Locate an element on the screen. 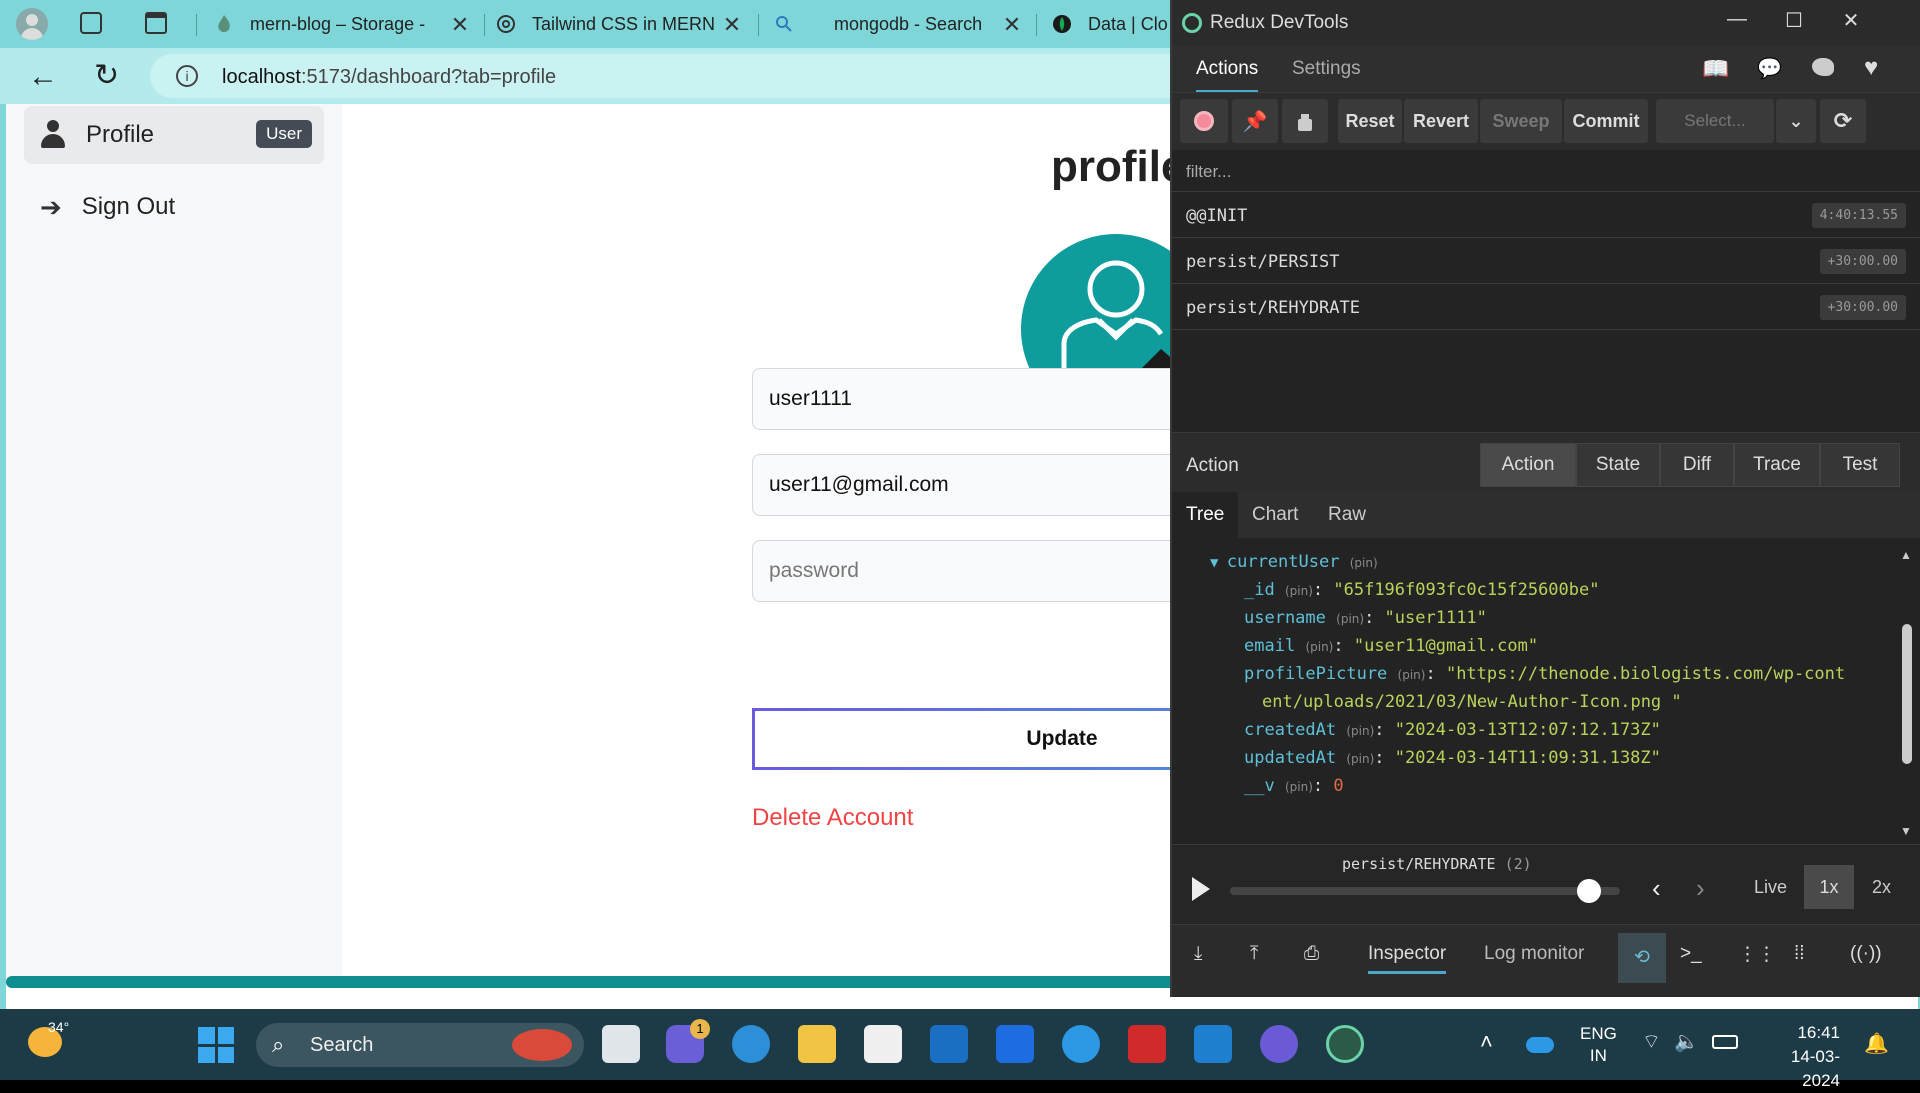 The image size is (1920, 1093). twitter-icon is located at coordinates (1823, 67).